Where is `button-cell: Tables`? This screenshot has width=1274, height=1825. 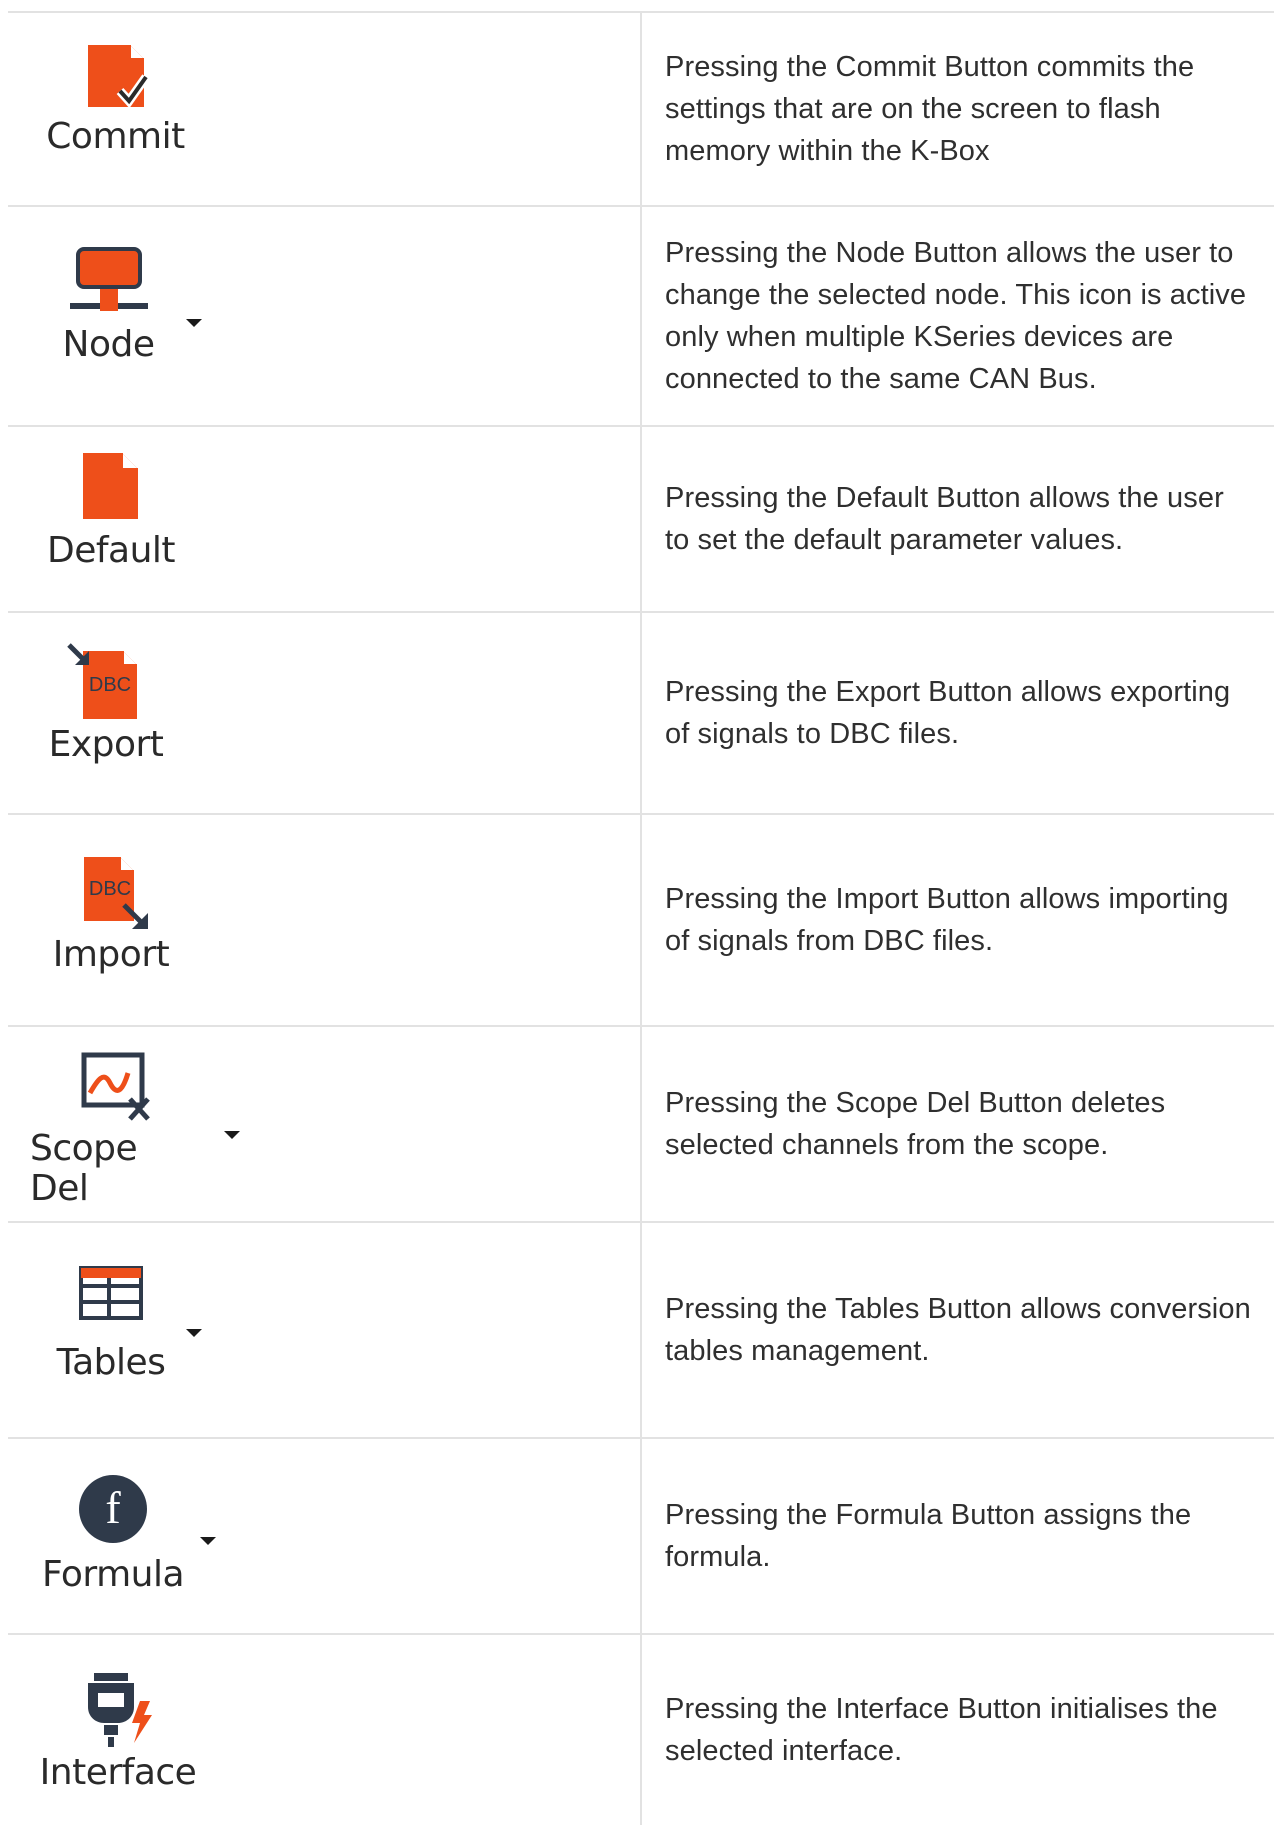
button-cell: Tables is located at coordinates (324, 1330).